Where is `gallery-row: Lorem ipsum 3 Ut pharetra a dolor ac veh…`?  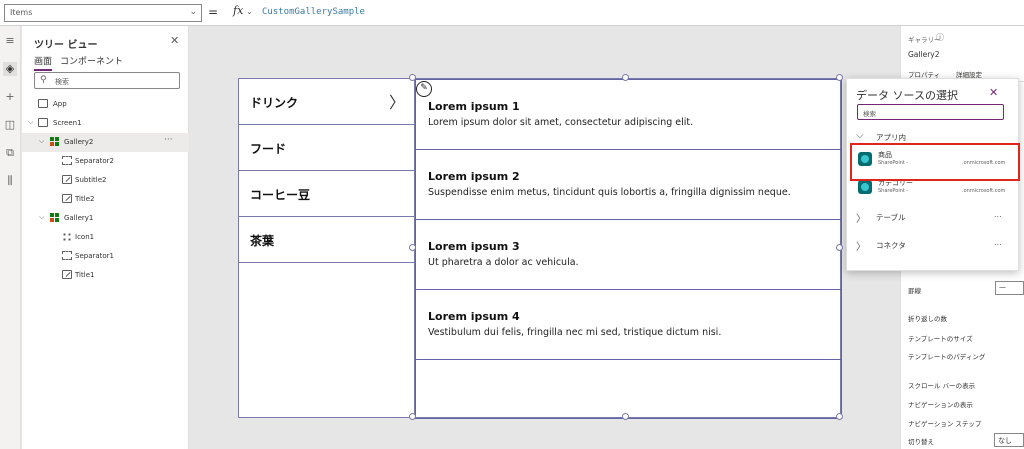 gallery-row: Lorem ipsum 3 Ut pharetra a dolor ac veh… is located at coordinates (628, 255).